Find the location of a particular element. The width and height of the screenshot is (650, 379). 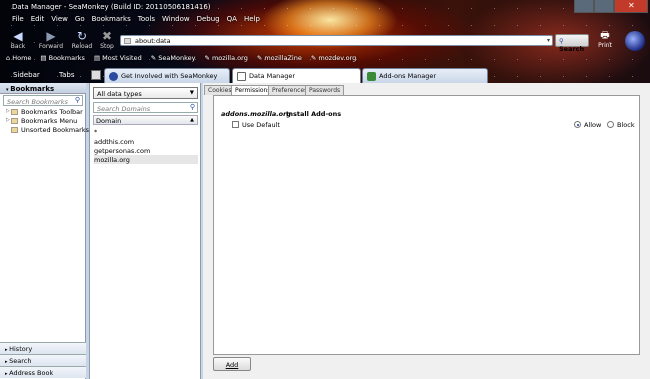

tab-label: Data Manager is located at coordinates (272, 76).